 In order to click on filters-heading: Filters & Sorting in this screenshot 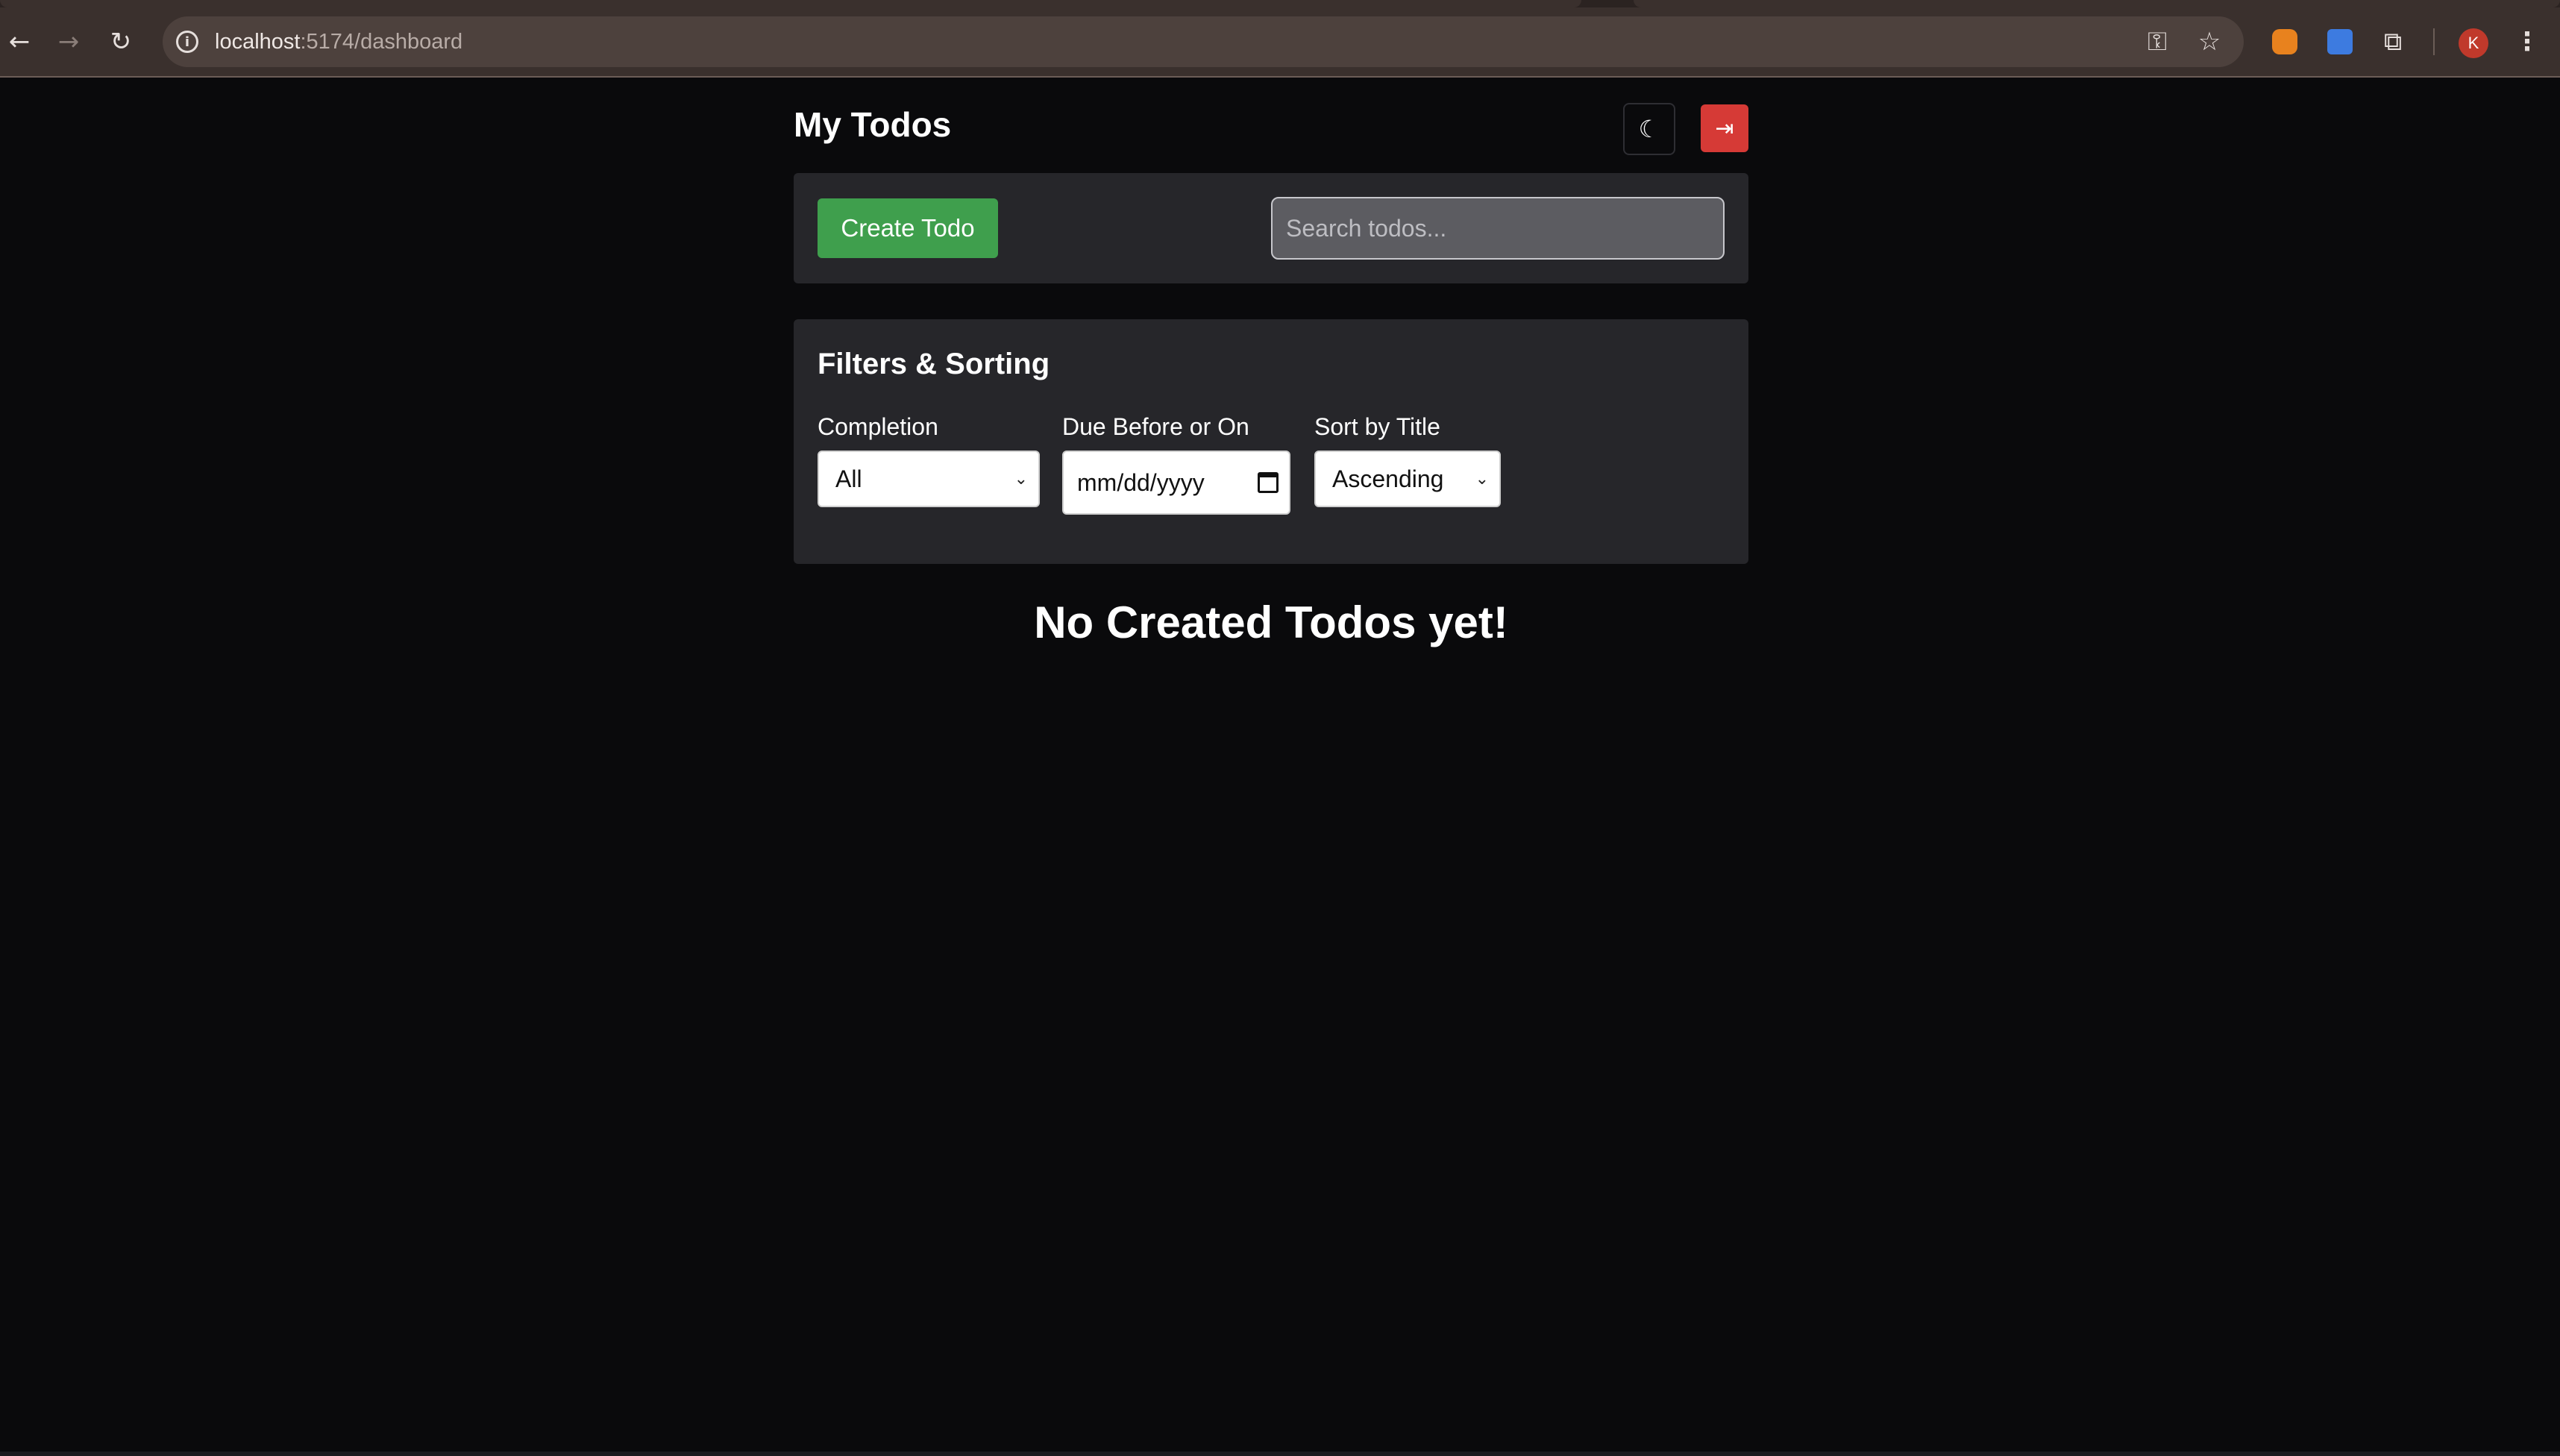, I will do `click(934, 364)`.